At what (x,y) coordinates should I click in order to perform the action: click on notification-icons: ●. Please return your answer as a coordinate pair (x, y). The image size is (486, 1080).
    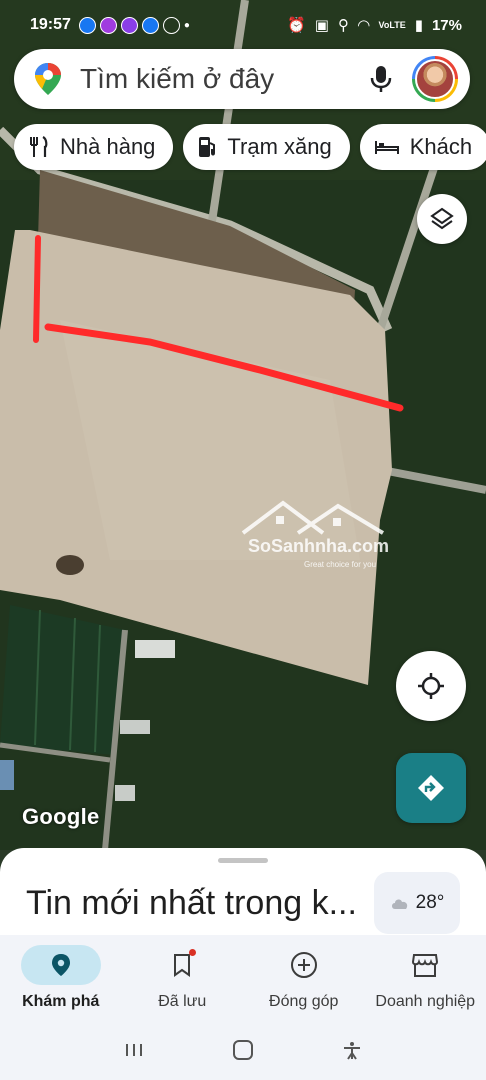
    Looking at the image, I should click on (134, 25).